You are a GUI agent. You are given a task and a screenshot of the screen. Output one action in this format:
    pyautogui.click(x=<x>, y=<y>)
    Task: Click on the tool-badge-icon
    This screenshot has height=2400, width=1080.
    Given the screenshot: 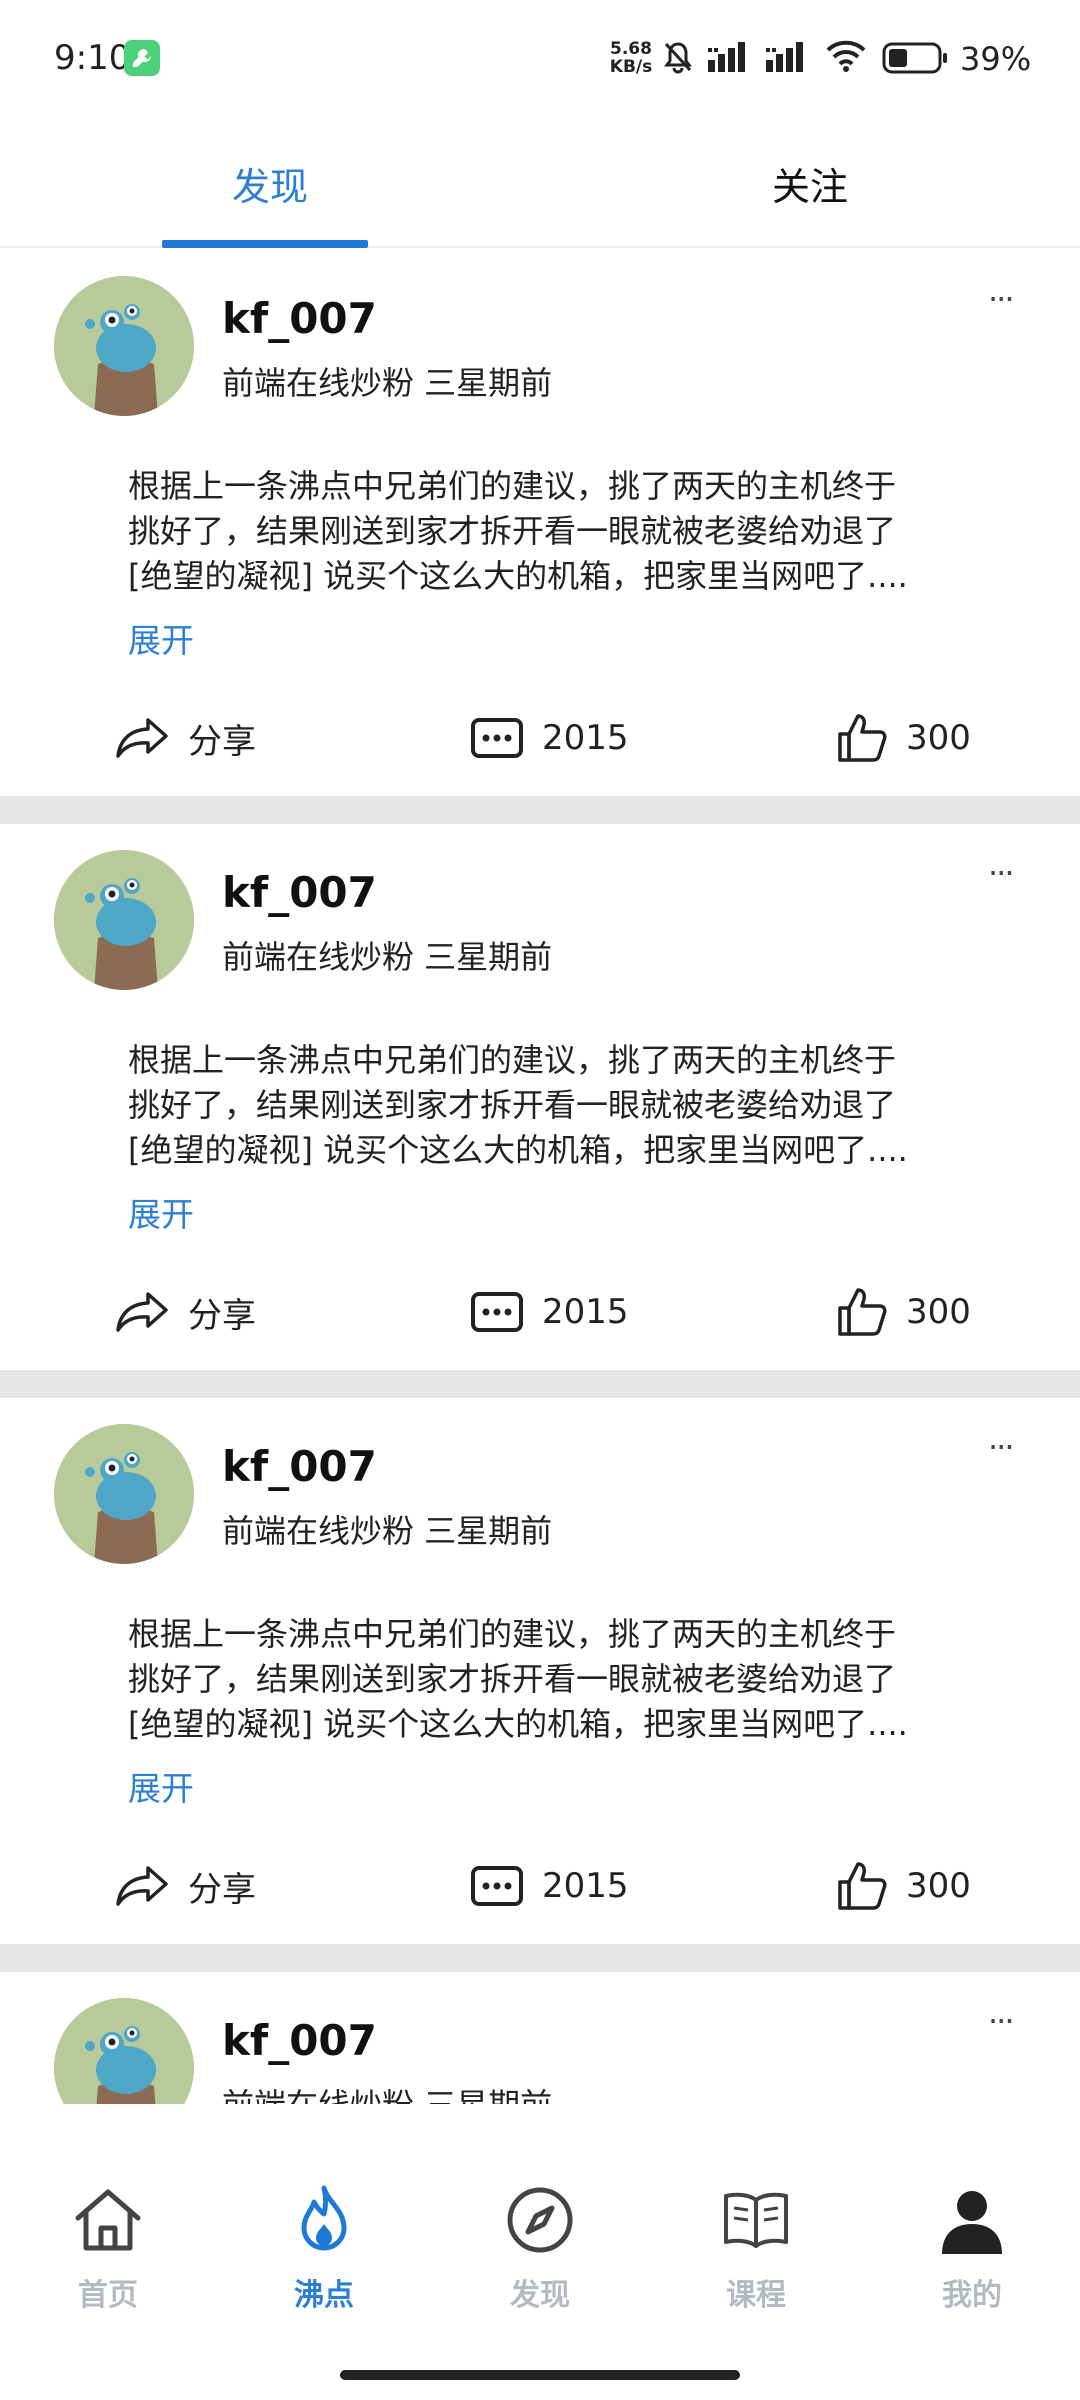 What is the action you would take?
    pyautogui.click(x=142, y=58)
    